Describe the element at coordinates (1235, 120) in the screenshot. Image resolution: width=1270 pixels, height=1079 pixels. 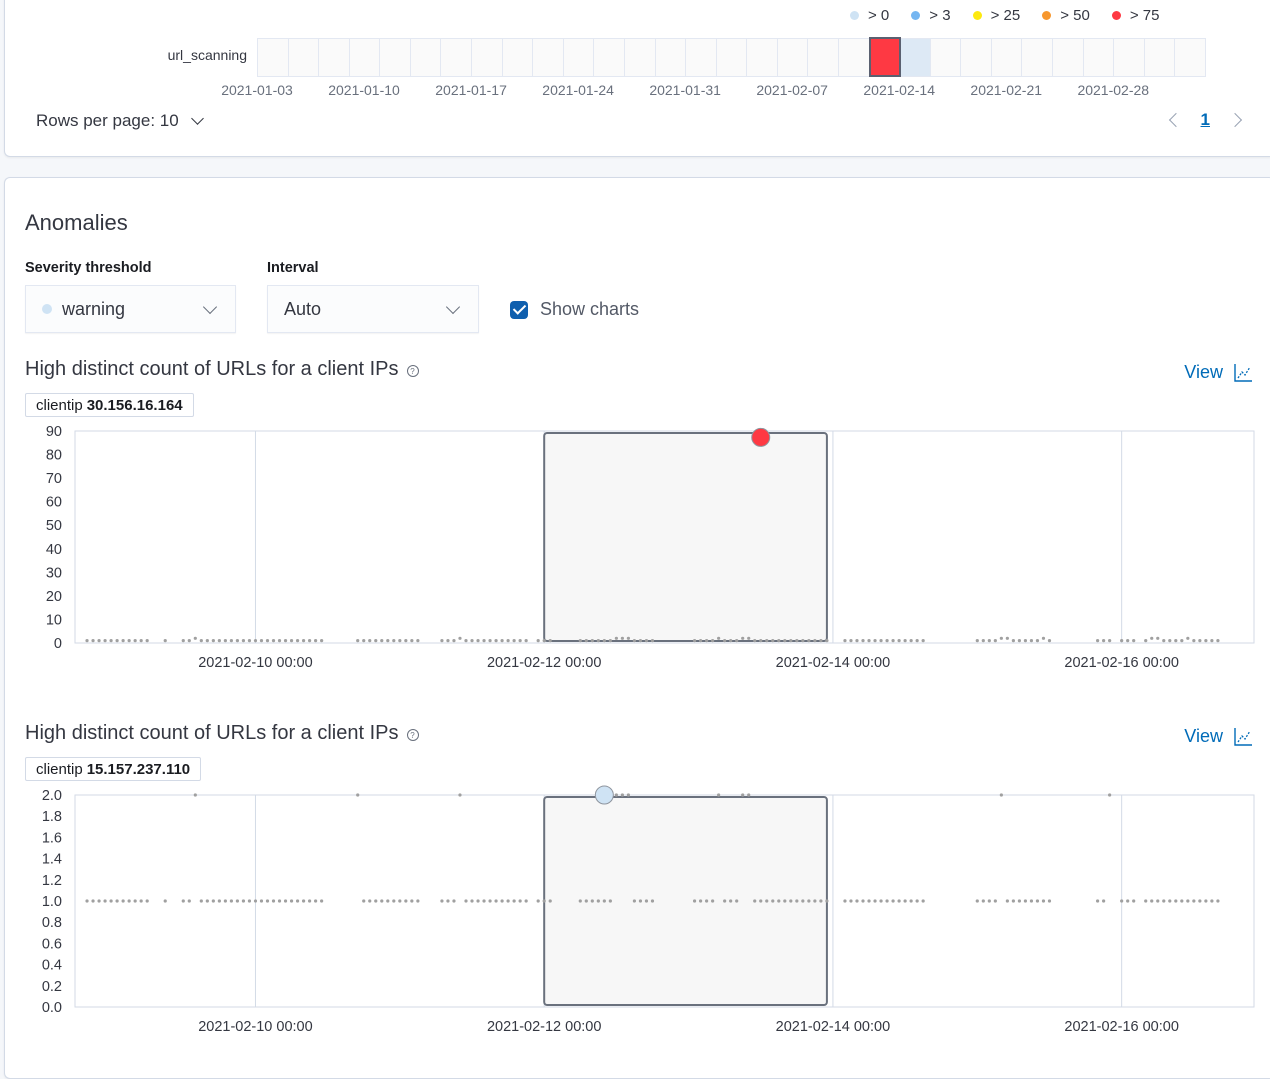
I see `next-page-icon` at that location.